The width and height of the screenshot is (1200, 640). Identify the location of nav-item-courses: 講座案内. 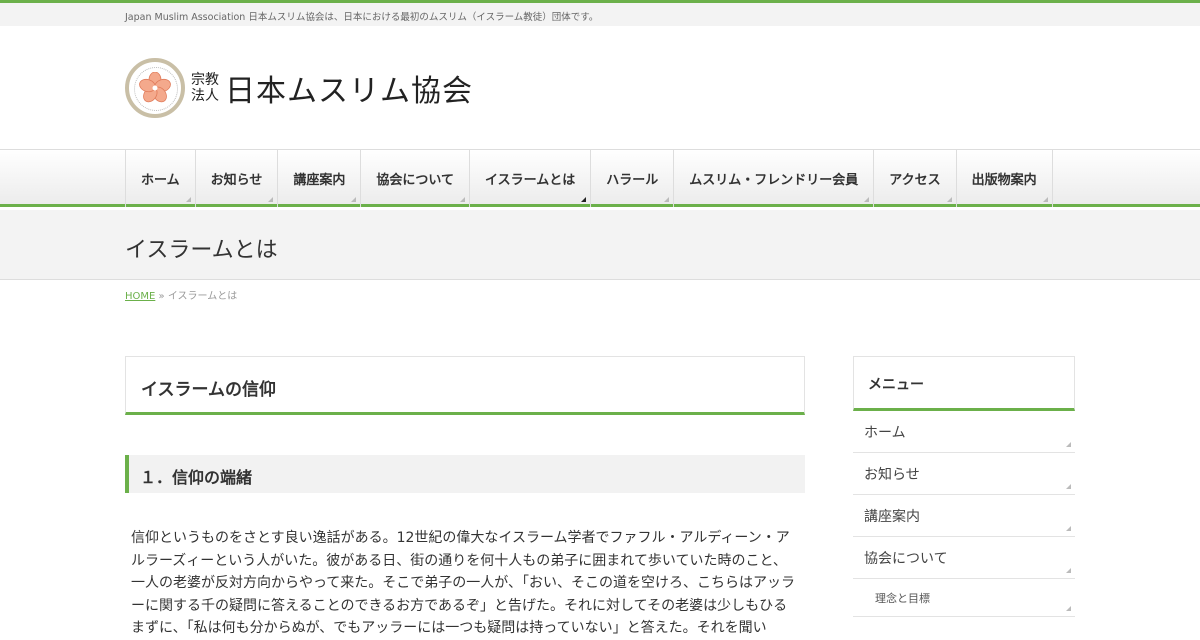
(318, 178).